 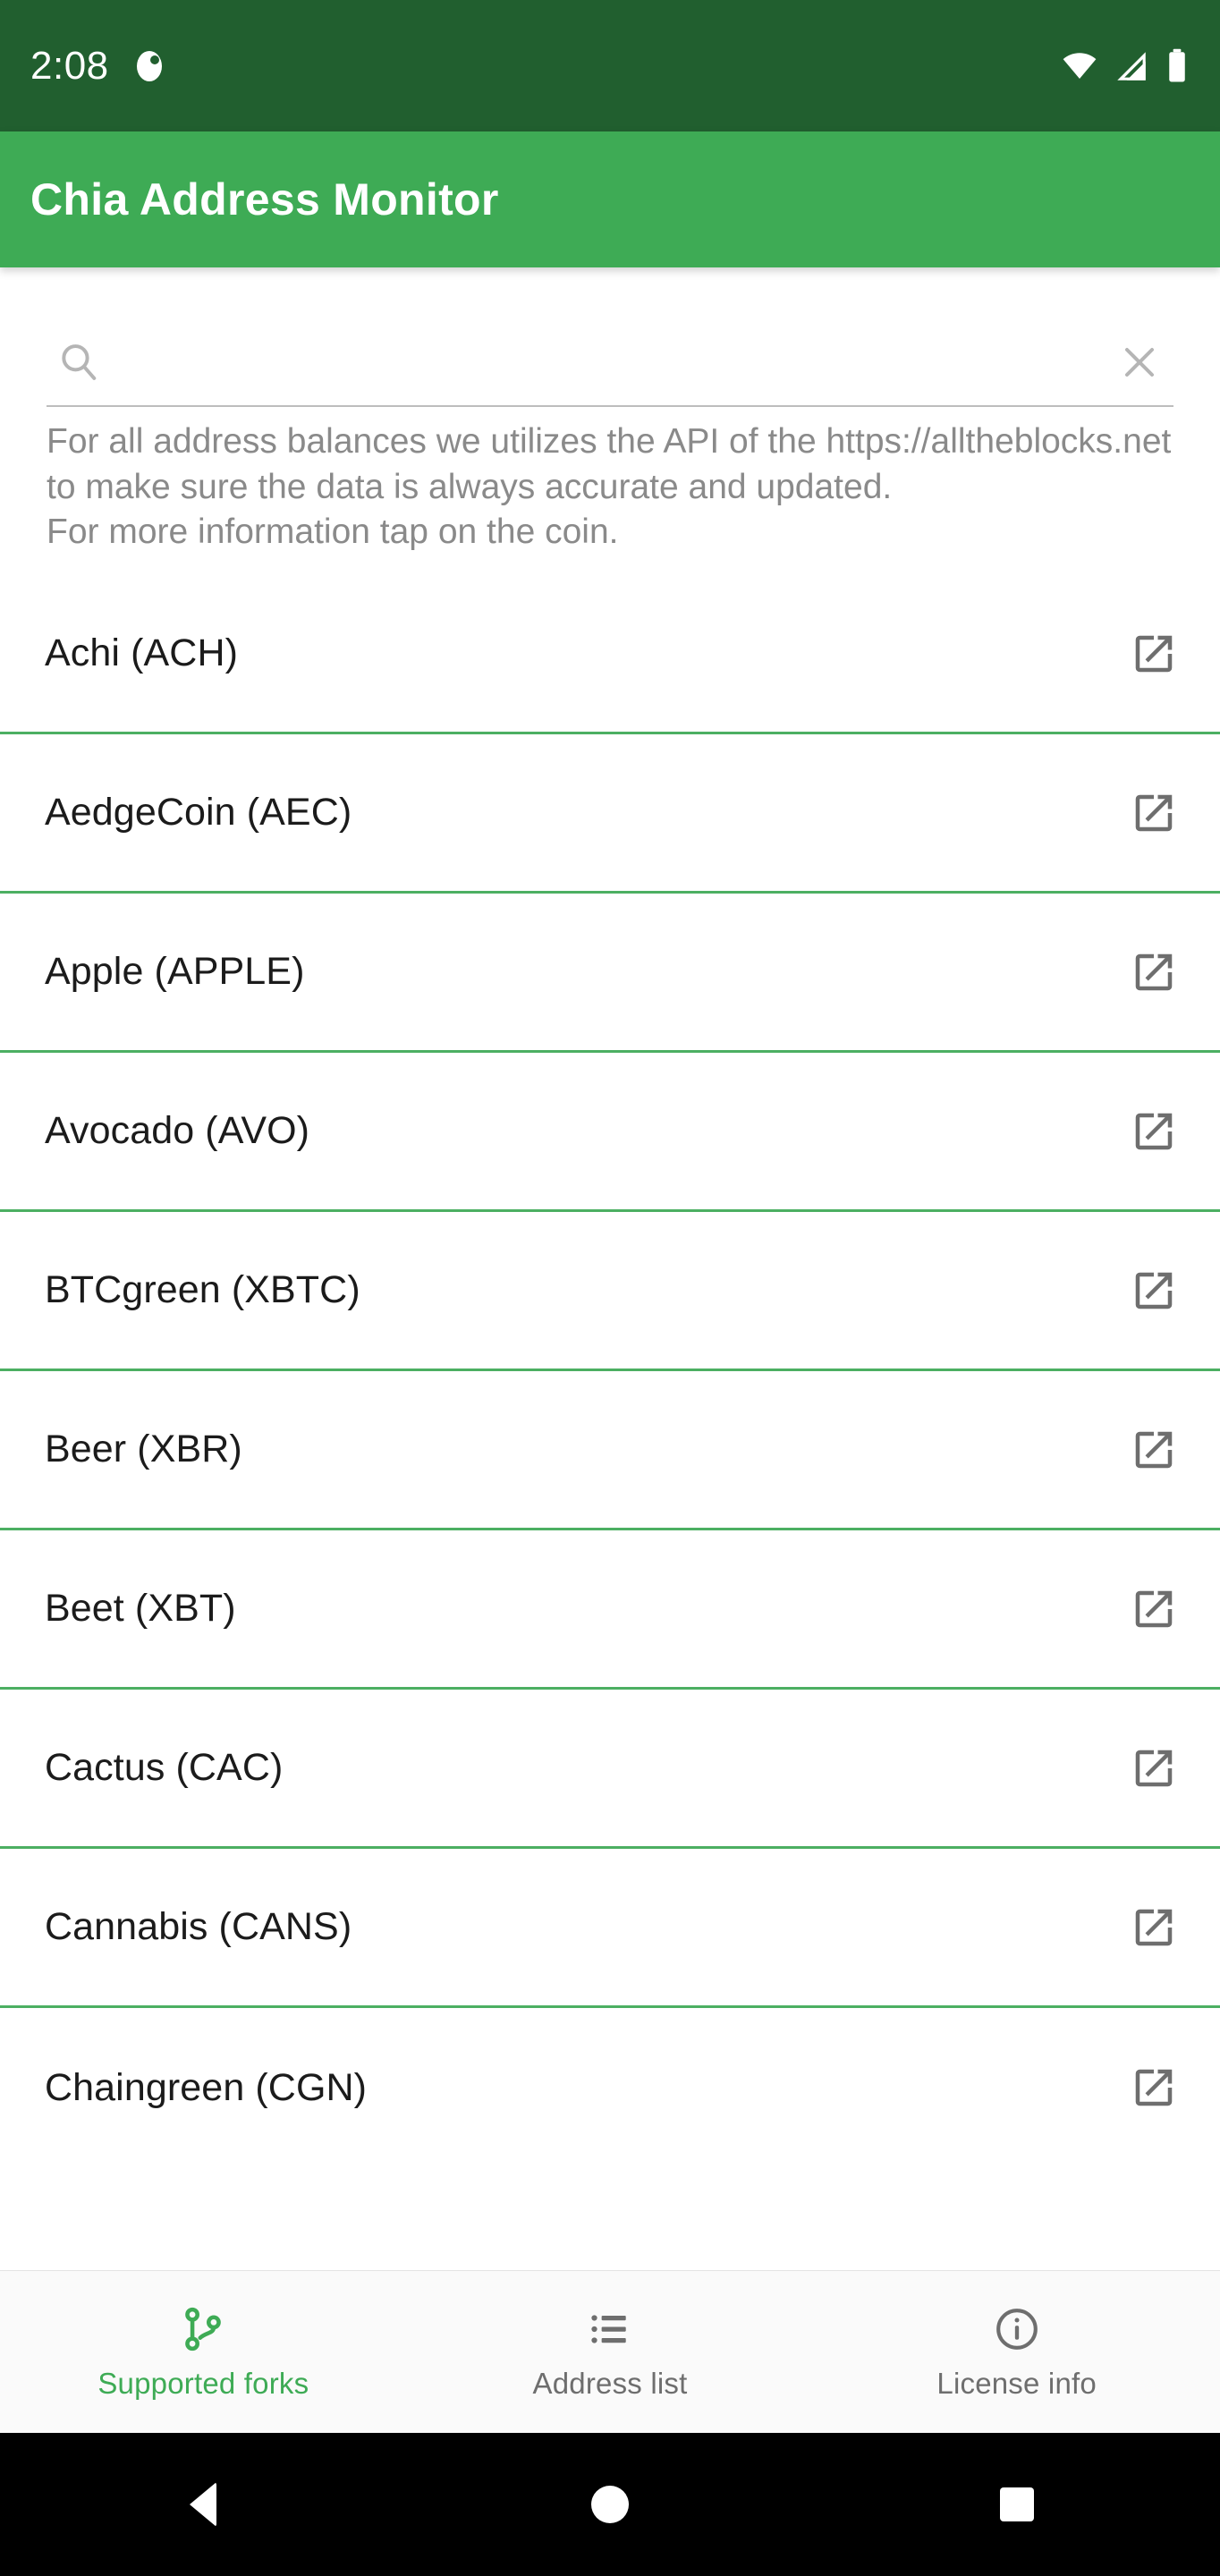 What do you see at coordinates (610, 199) in the screenshot?
I see `app-bar: Chia Address Monitor` at bounding box center [610, 199].